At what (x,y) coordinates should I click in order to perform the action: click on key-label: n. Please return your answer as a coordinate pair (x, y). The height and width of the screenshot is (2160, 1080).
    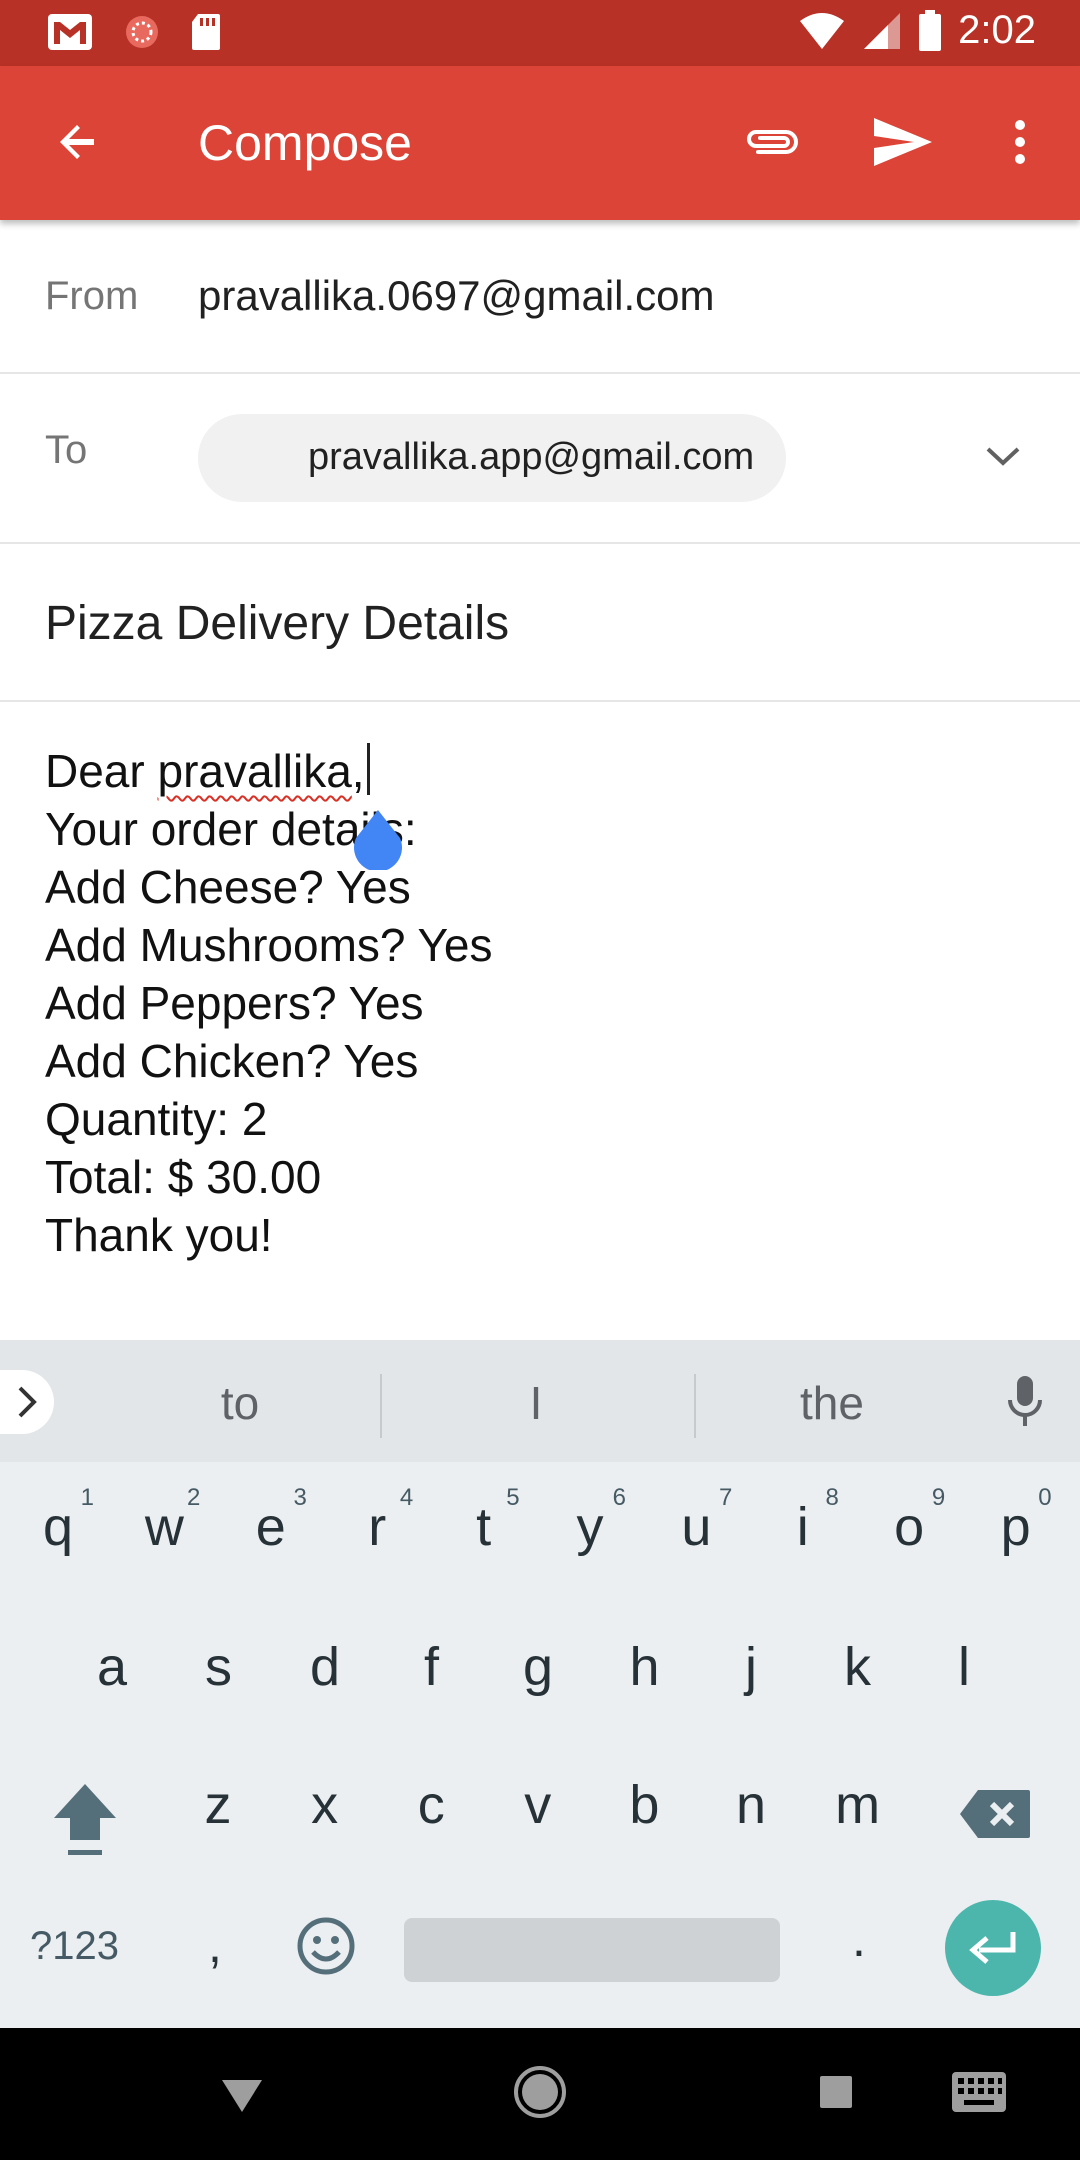
    Looking at the image, I should click on (751, 1805).